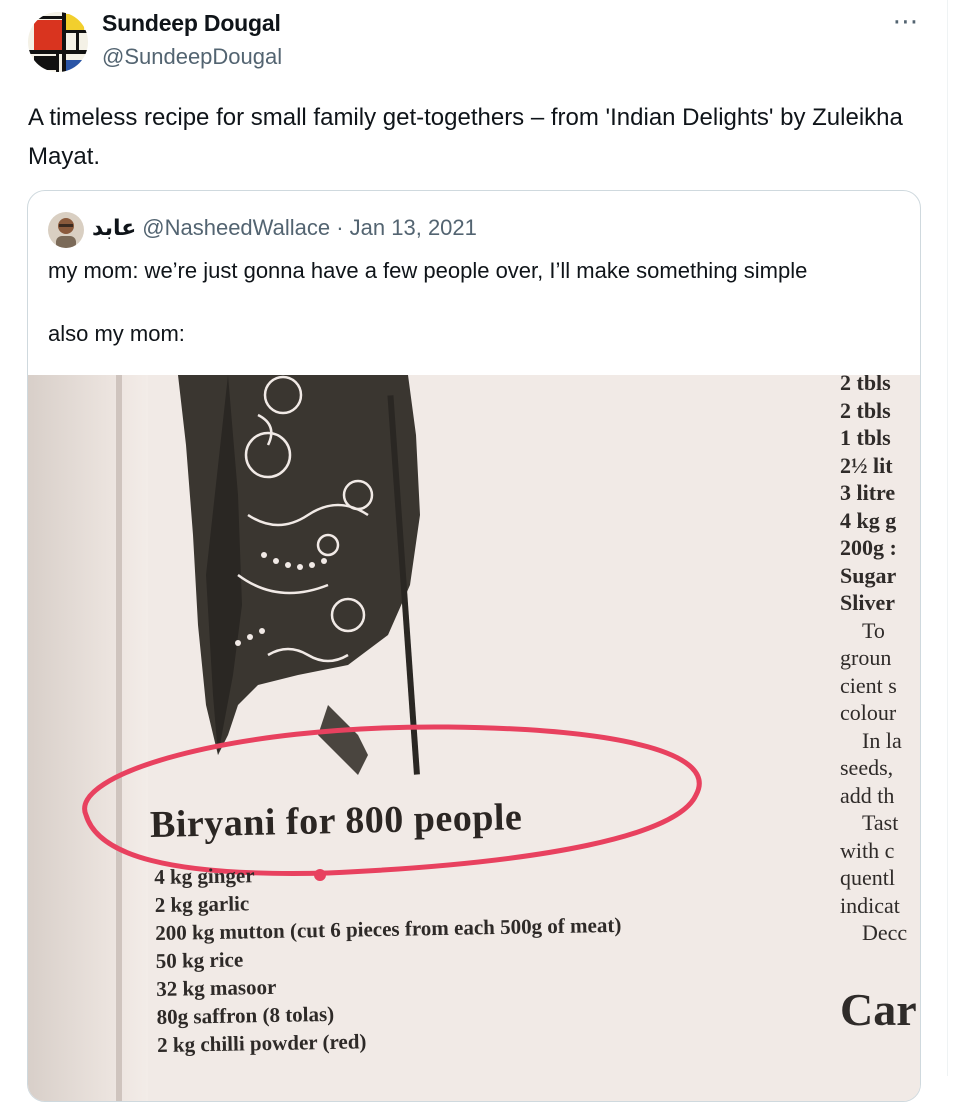 Image resolution: width=956 pixels, height=1102 pixels. Describe the element at coordinates (867, 877) in the screenshot. I see `right-page-line: quentl` at that location.